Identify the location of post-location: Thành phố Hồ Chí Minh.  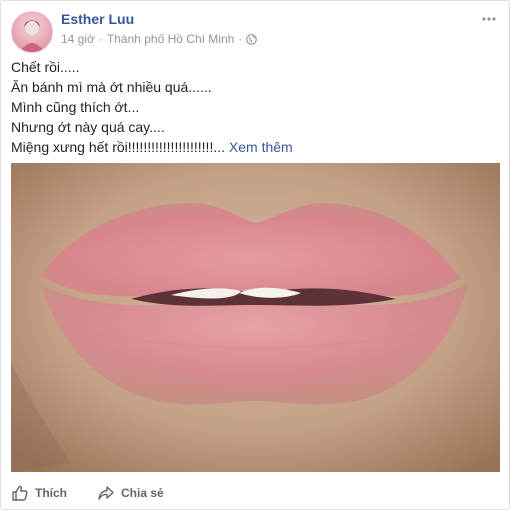
(170, 39).